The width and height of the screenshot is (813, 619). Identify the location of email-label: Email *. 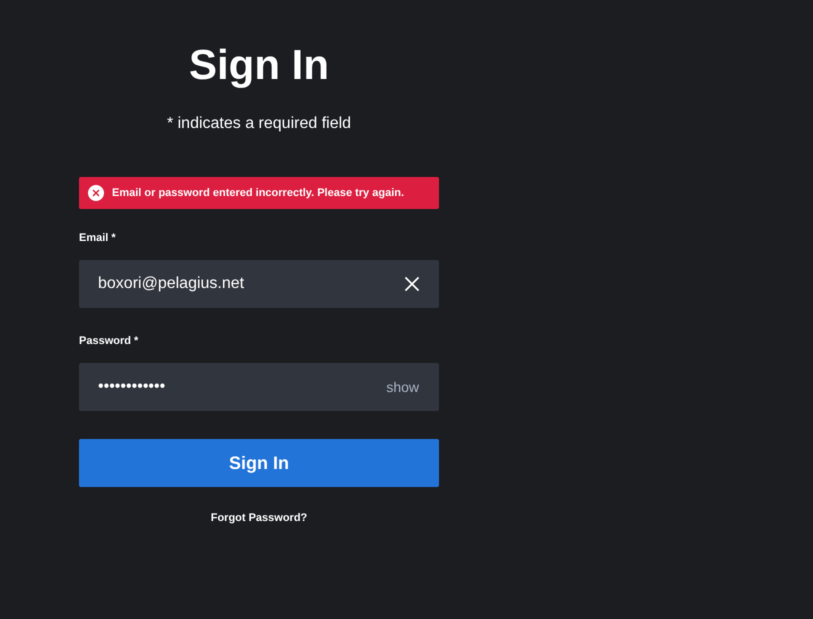
(97, 238).